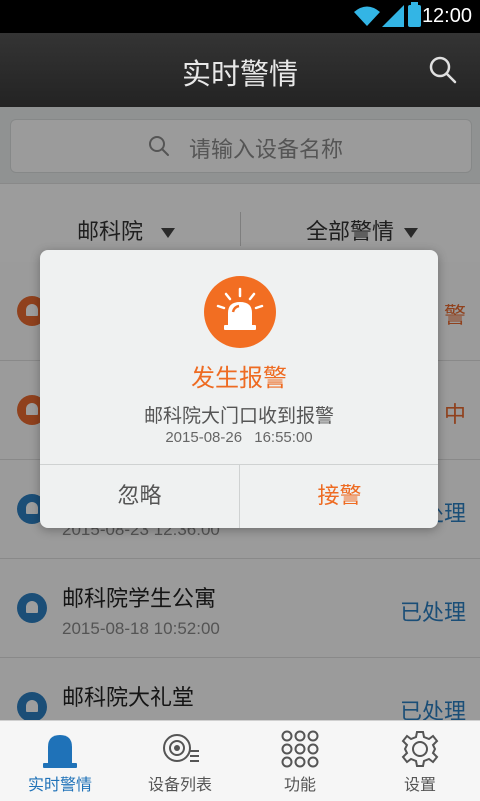 The height and width of the screenshot is (801, 480). I want to click on title-bar: 实时警情, so click(240, 70).